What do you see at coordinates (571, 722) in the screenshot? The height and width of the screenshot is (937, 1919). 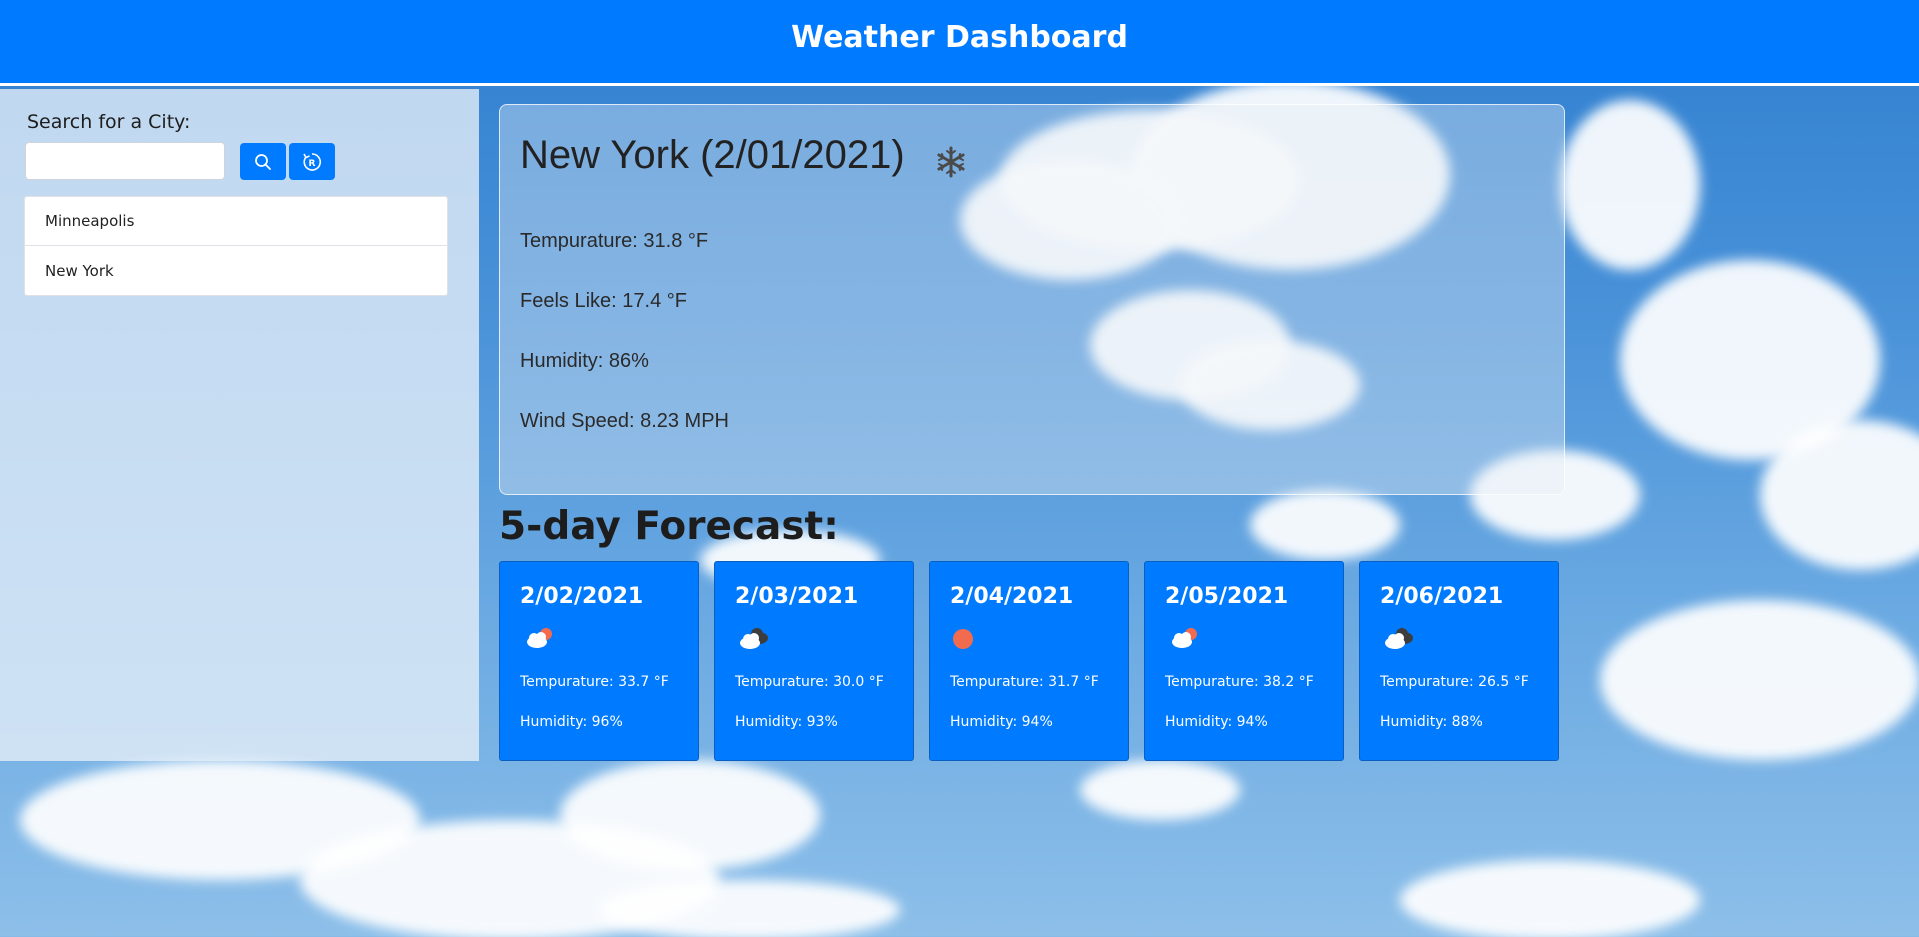 I see `forecast-humidity: Humidity: 96%` at bounding box center [571, 722].